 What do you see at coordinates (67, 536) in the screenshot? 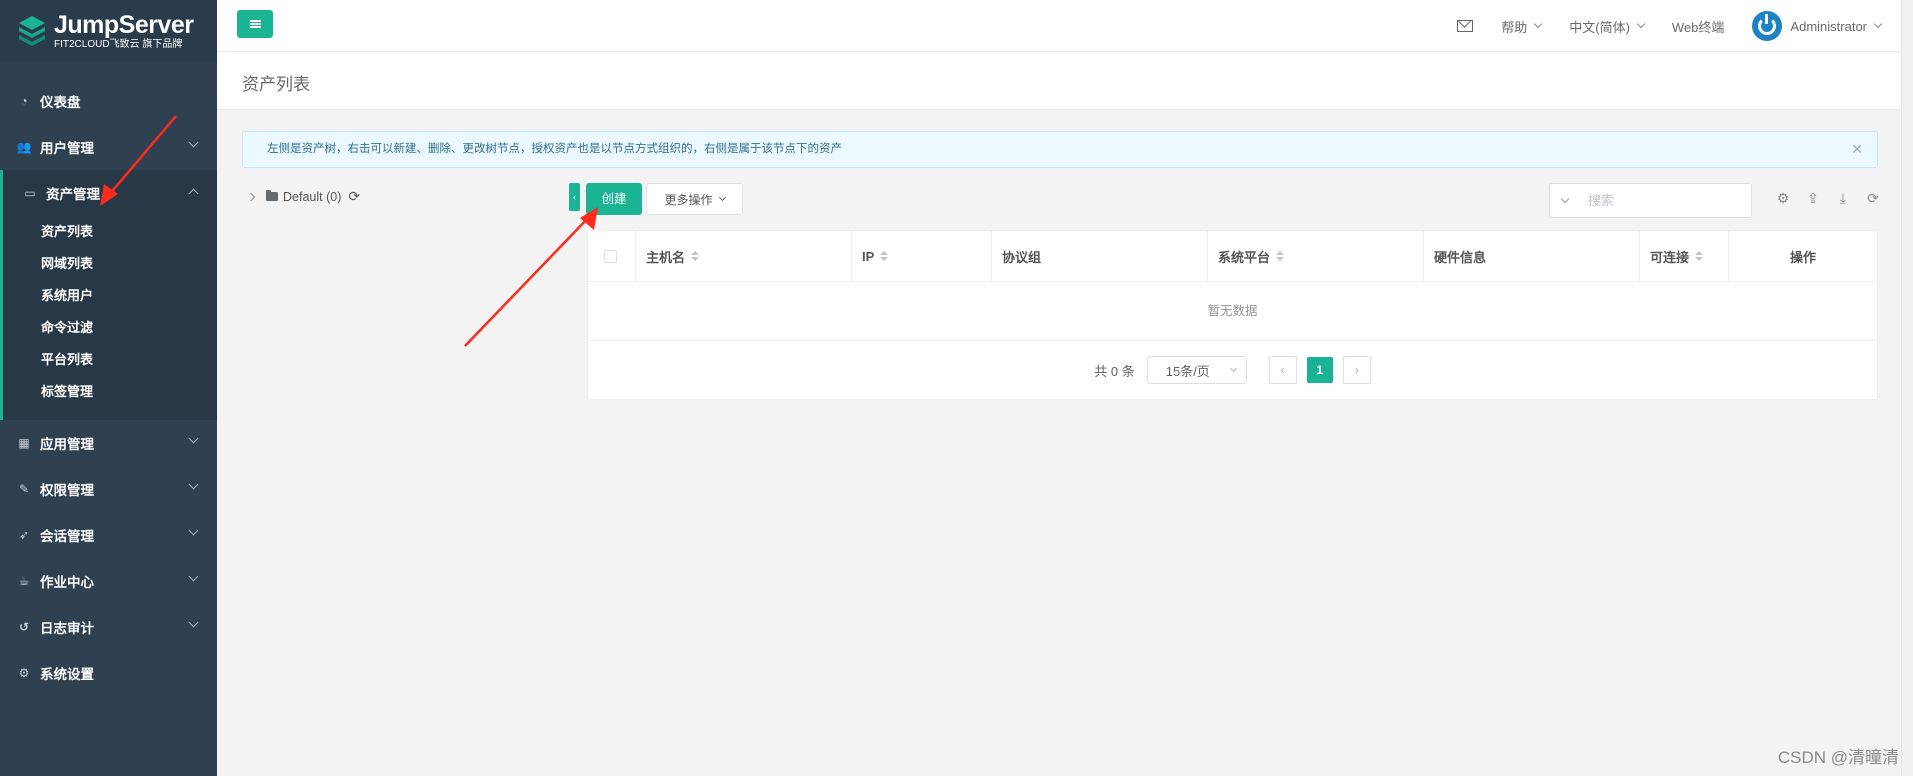
I see `sidebar-item-label: 会话管理` at bounding box center [67, 536].